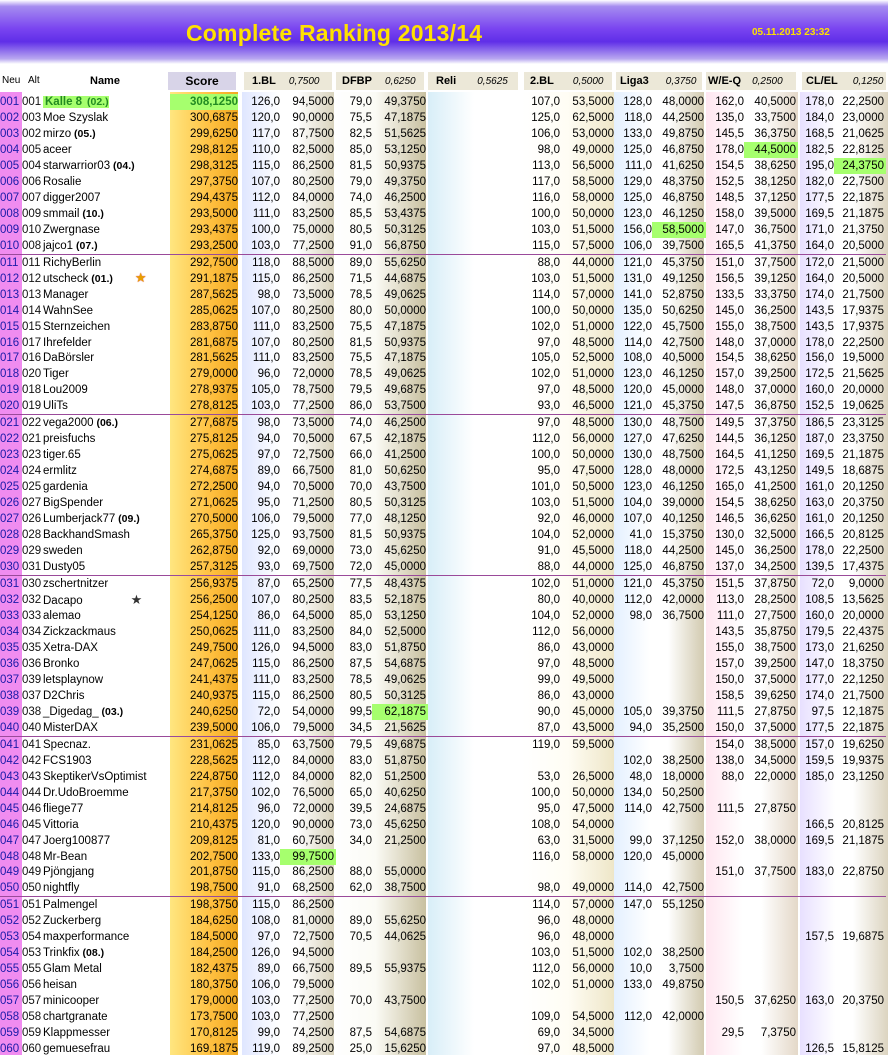  I want to click on player-name-cell: Zickzackmaus, so click(106, 632).